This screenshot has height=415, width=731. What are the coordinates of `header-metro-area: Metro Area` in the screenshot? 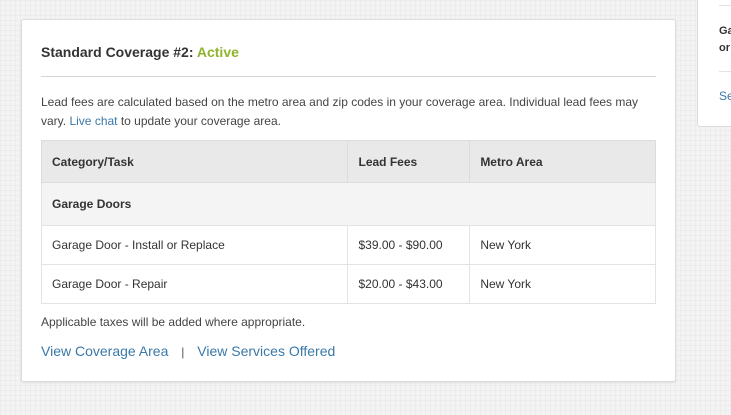 It's located at (562, 161).